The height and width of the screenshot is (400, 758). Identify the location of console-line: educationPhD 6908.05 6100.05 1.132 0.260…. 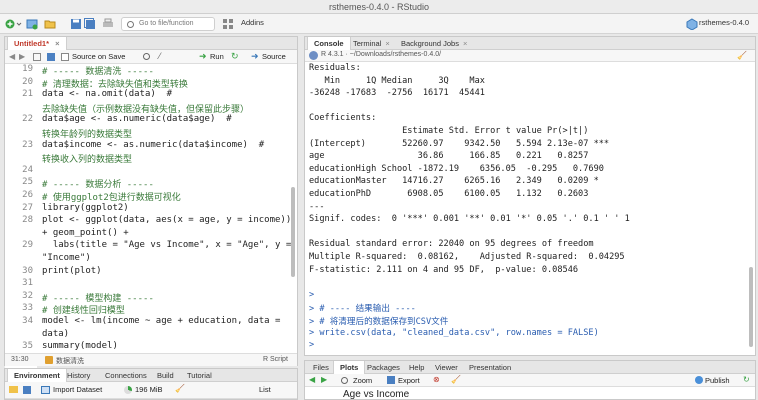
(449, 194).